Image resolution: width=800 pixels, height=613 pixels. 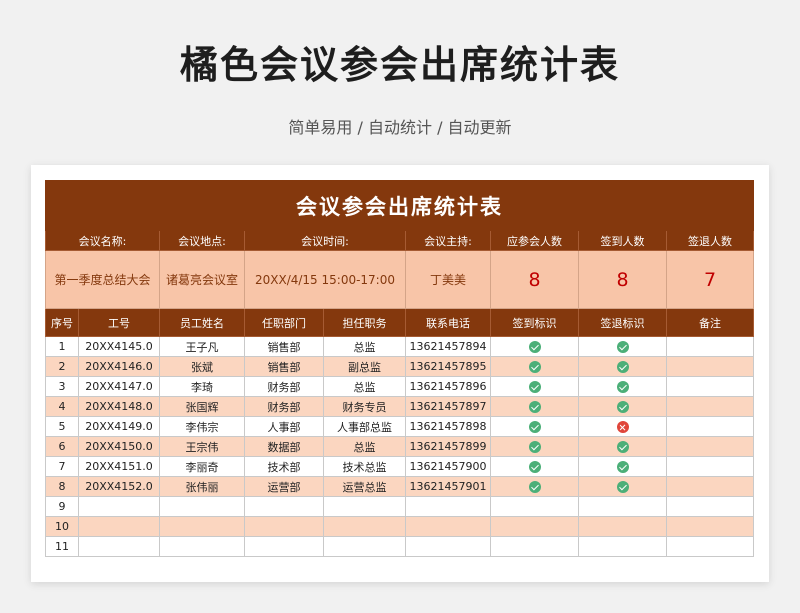 What do you see at coordinates (62, 346) in the screenshot?
I see `row-number-cell: 1` at bounding box center [62, 346].